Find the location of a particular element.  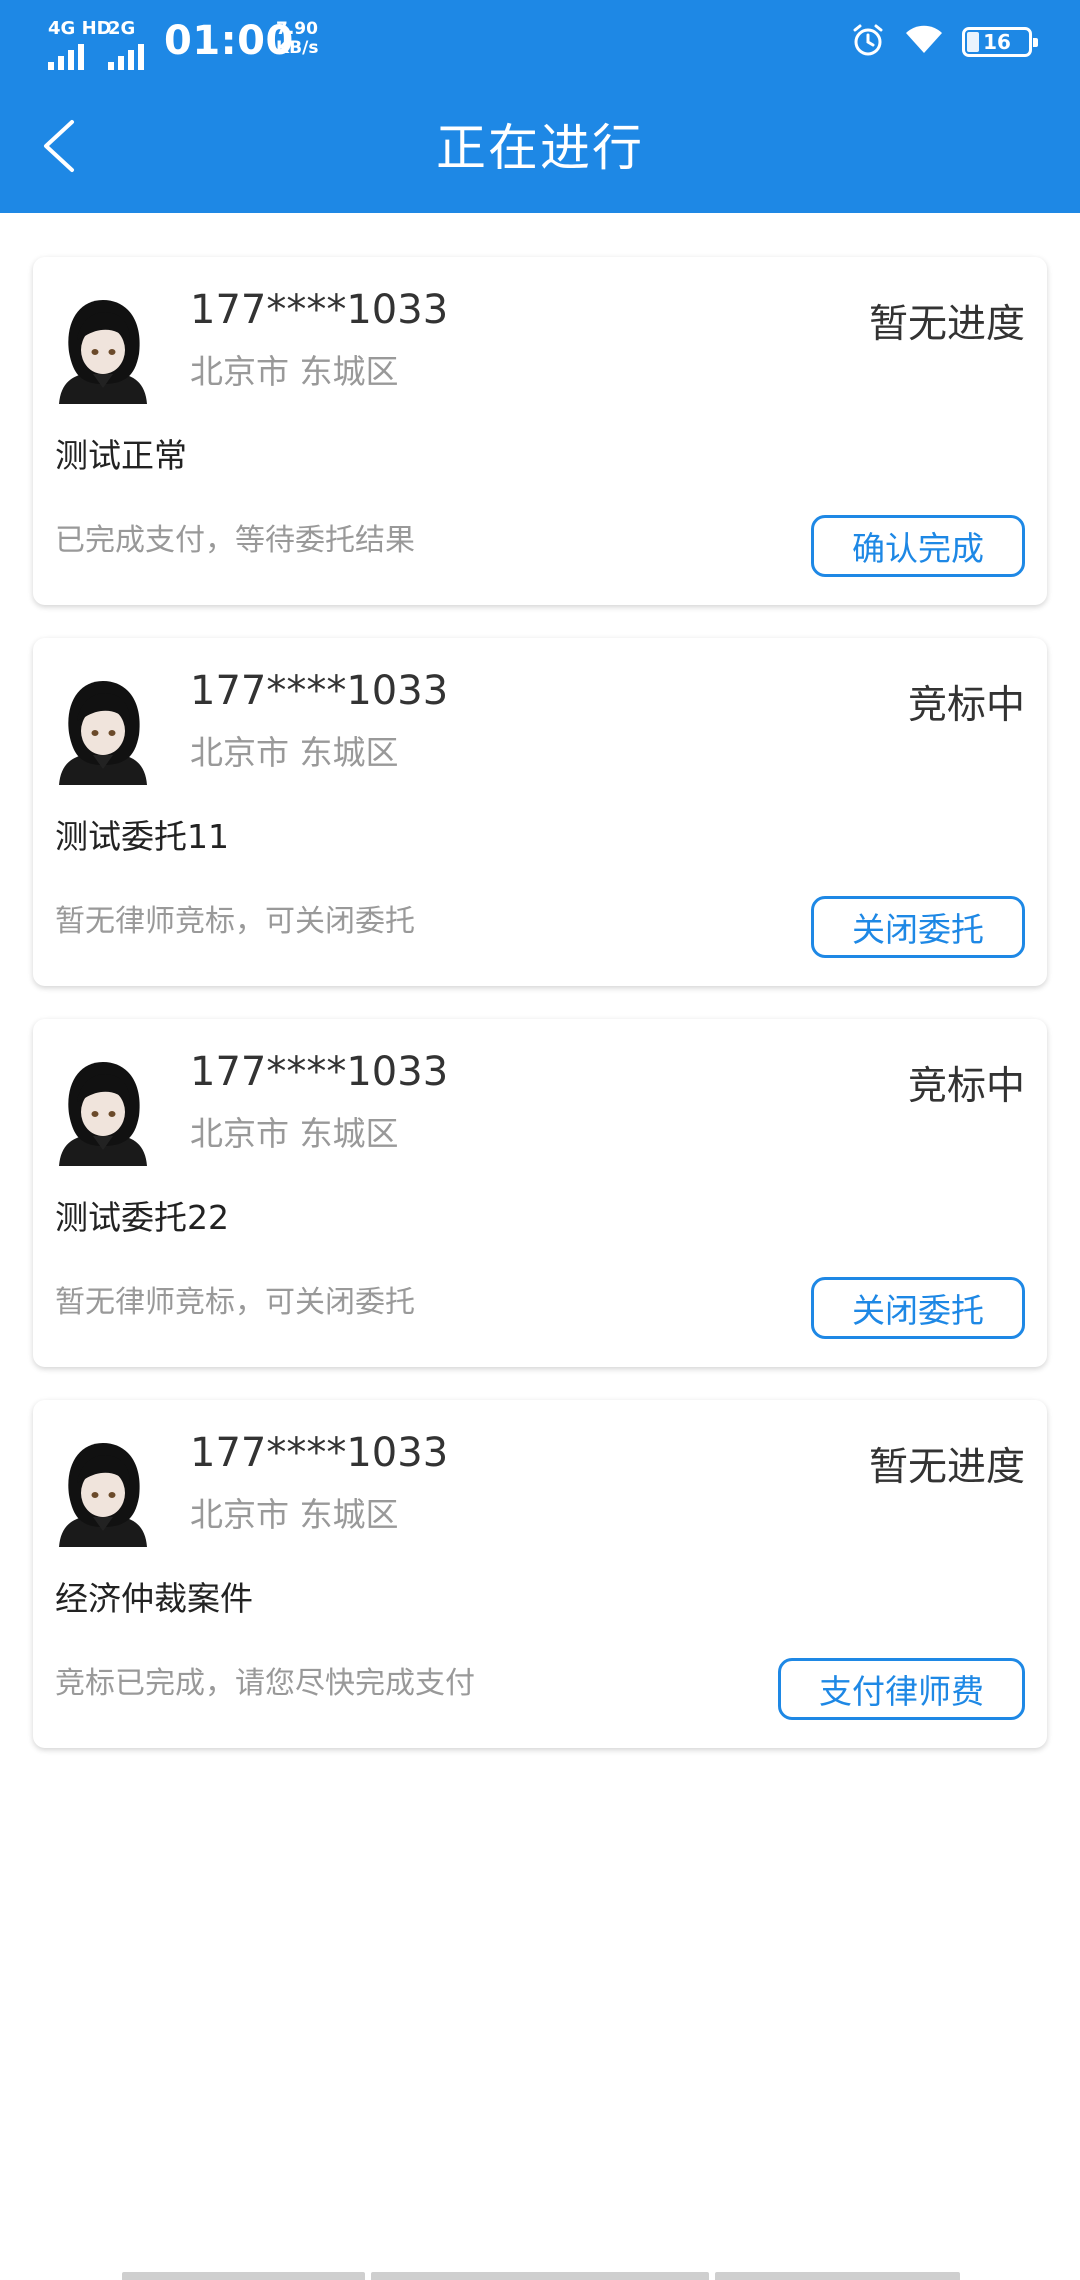

speed-value: 7.90 is located at coordinates (297, 29).